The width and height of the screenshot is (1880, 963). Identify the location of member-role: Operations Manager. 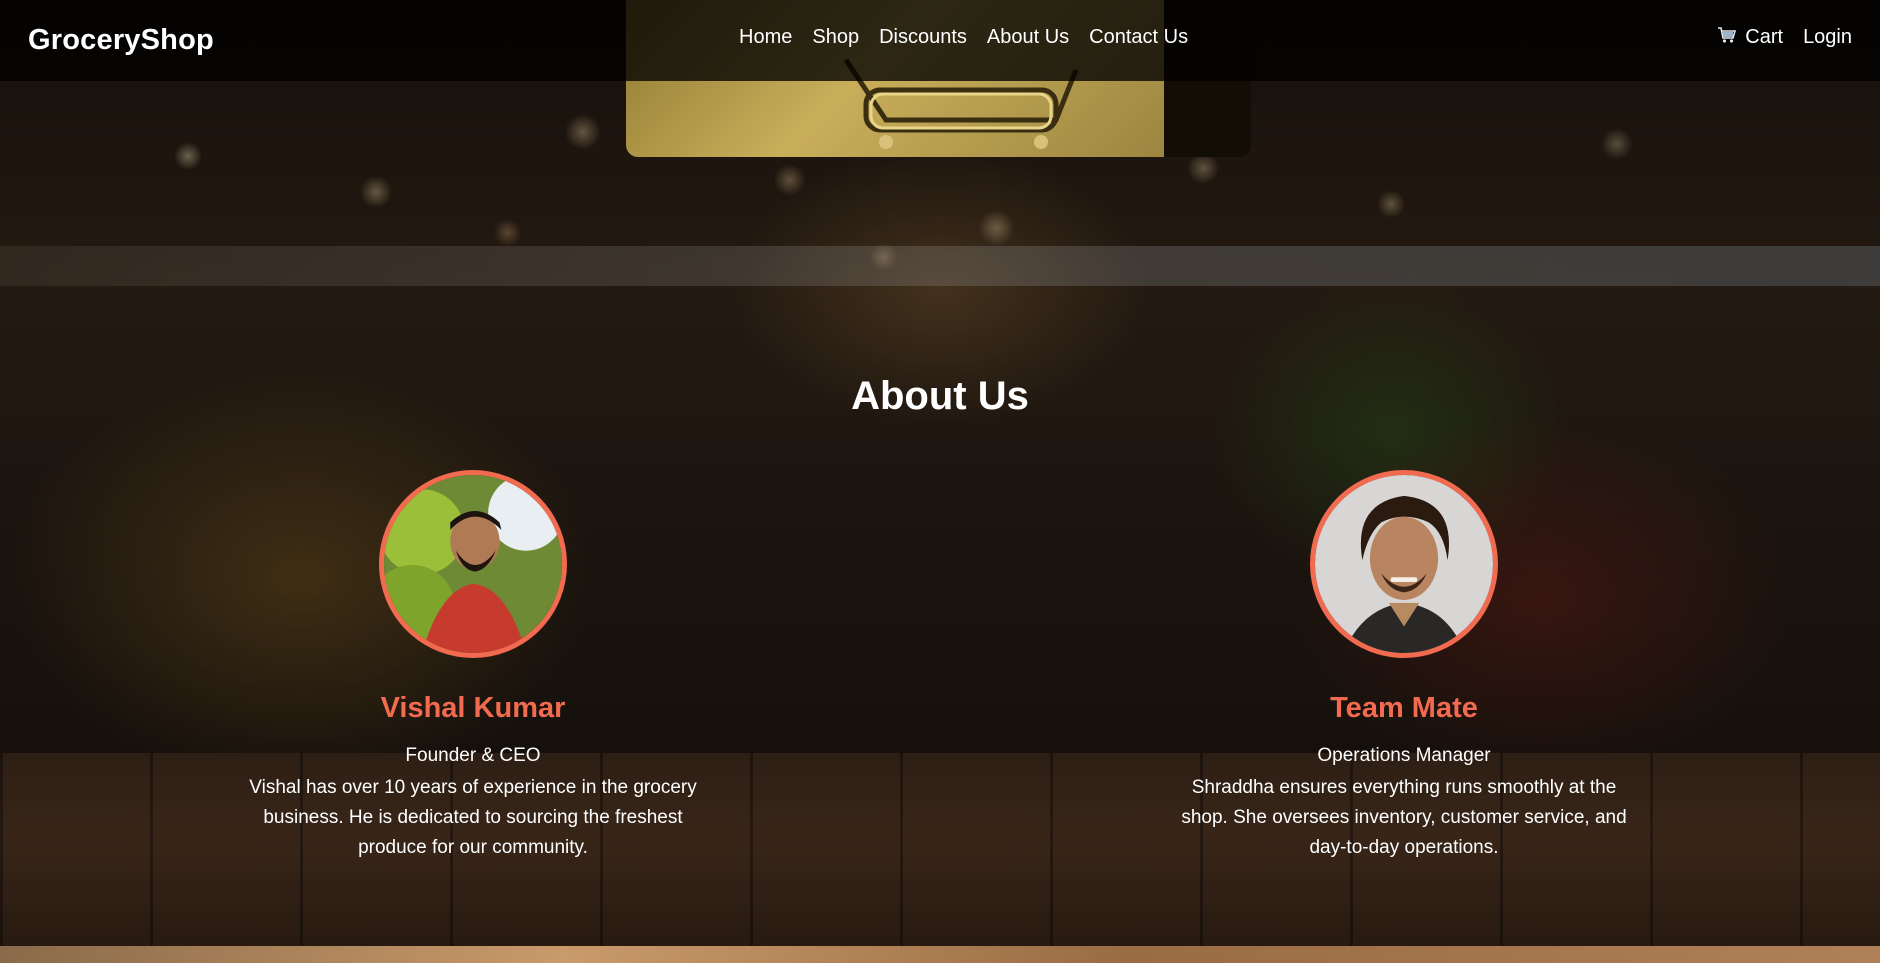
(1404, 755).